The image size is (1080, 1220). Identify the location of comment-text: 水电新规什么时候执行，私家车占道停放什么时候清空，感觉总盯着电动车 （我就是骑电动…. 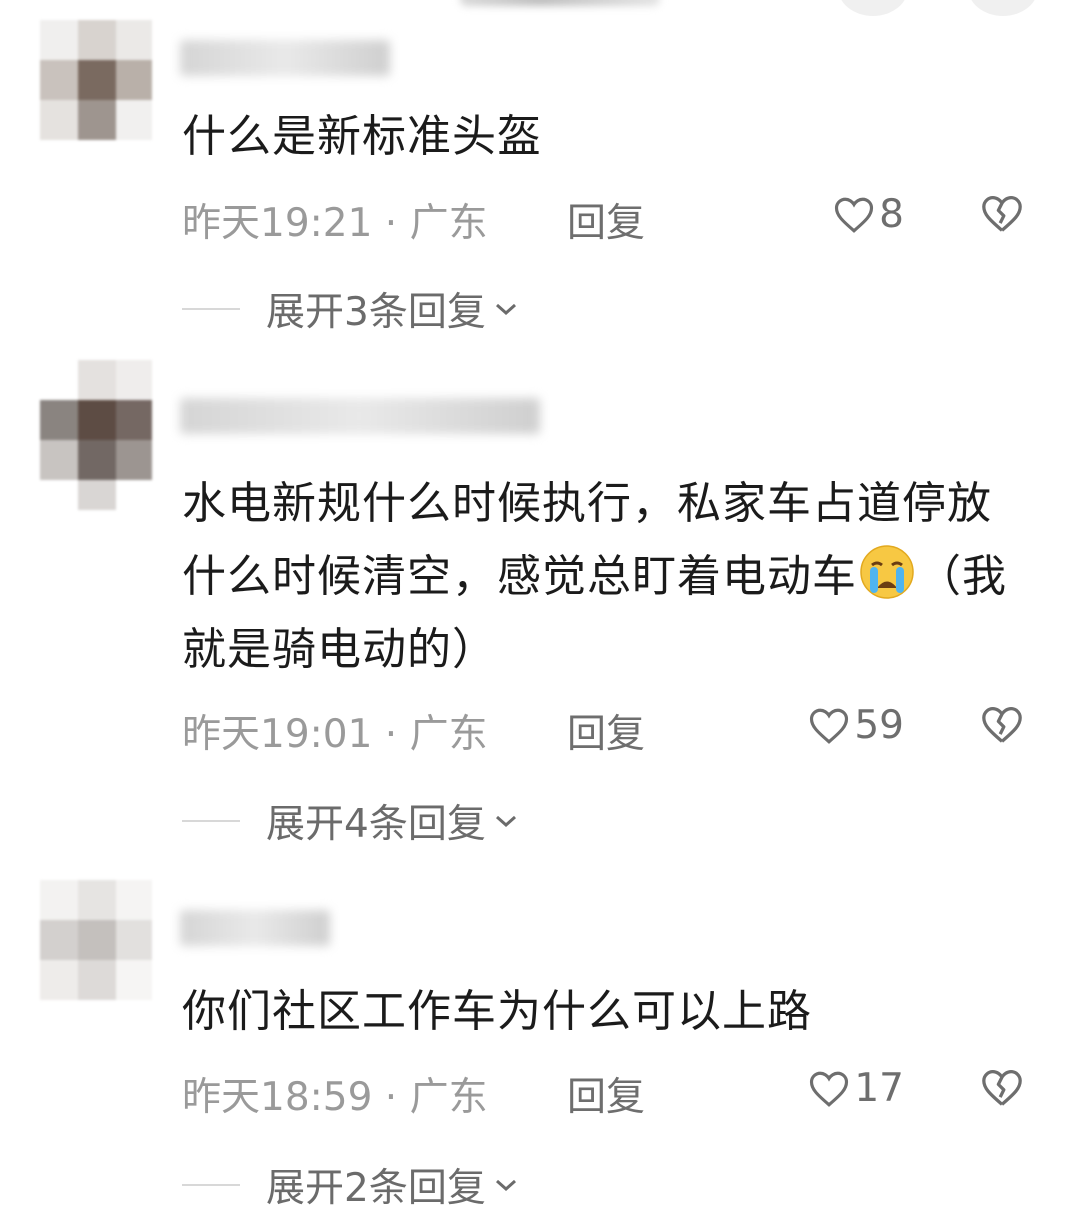
(602, 576).